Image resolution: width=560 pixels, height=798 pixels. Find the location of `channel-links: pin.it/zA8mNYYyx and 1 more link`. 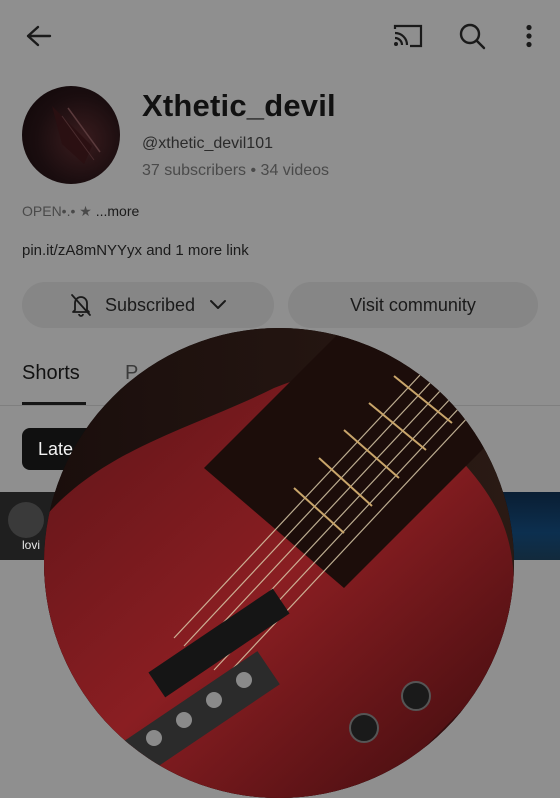

channel-links: pin.it/zA8mNYYyx and 1 more link is located at coordinates (135, 250).